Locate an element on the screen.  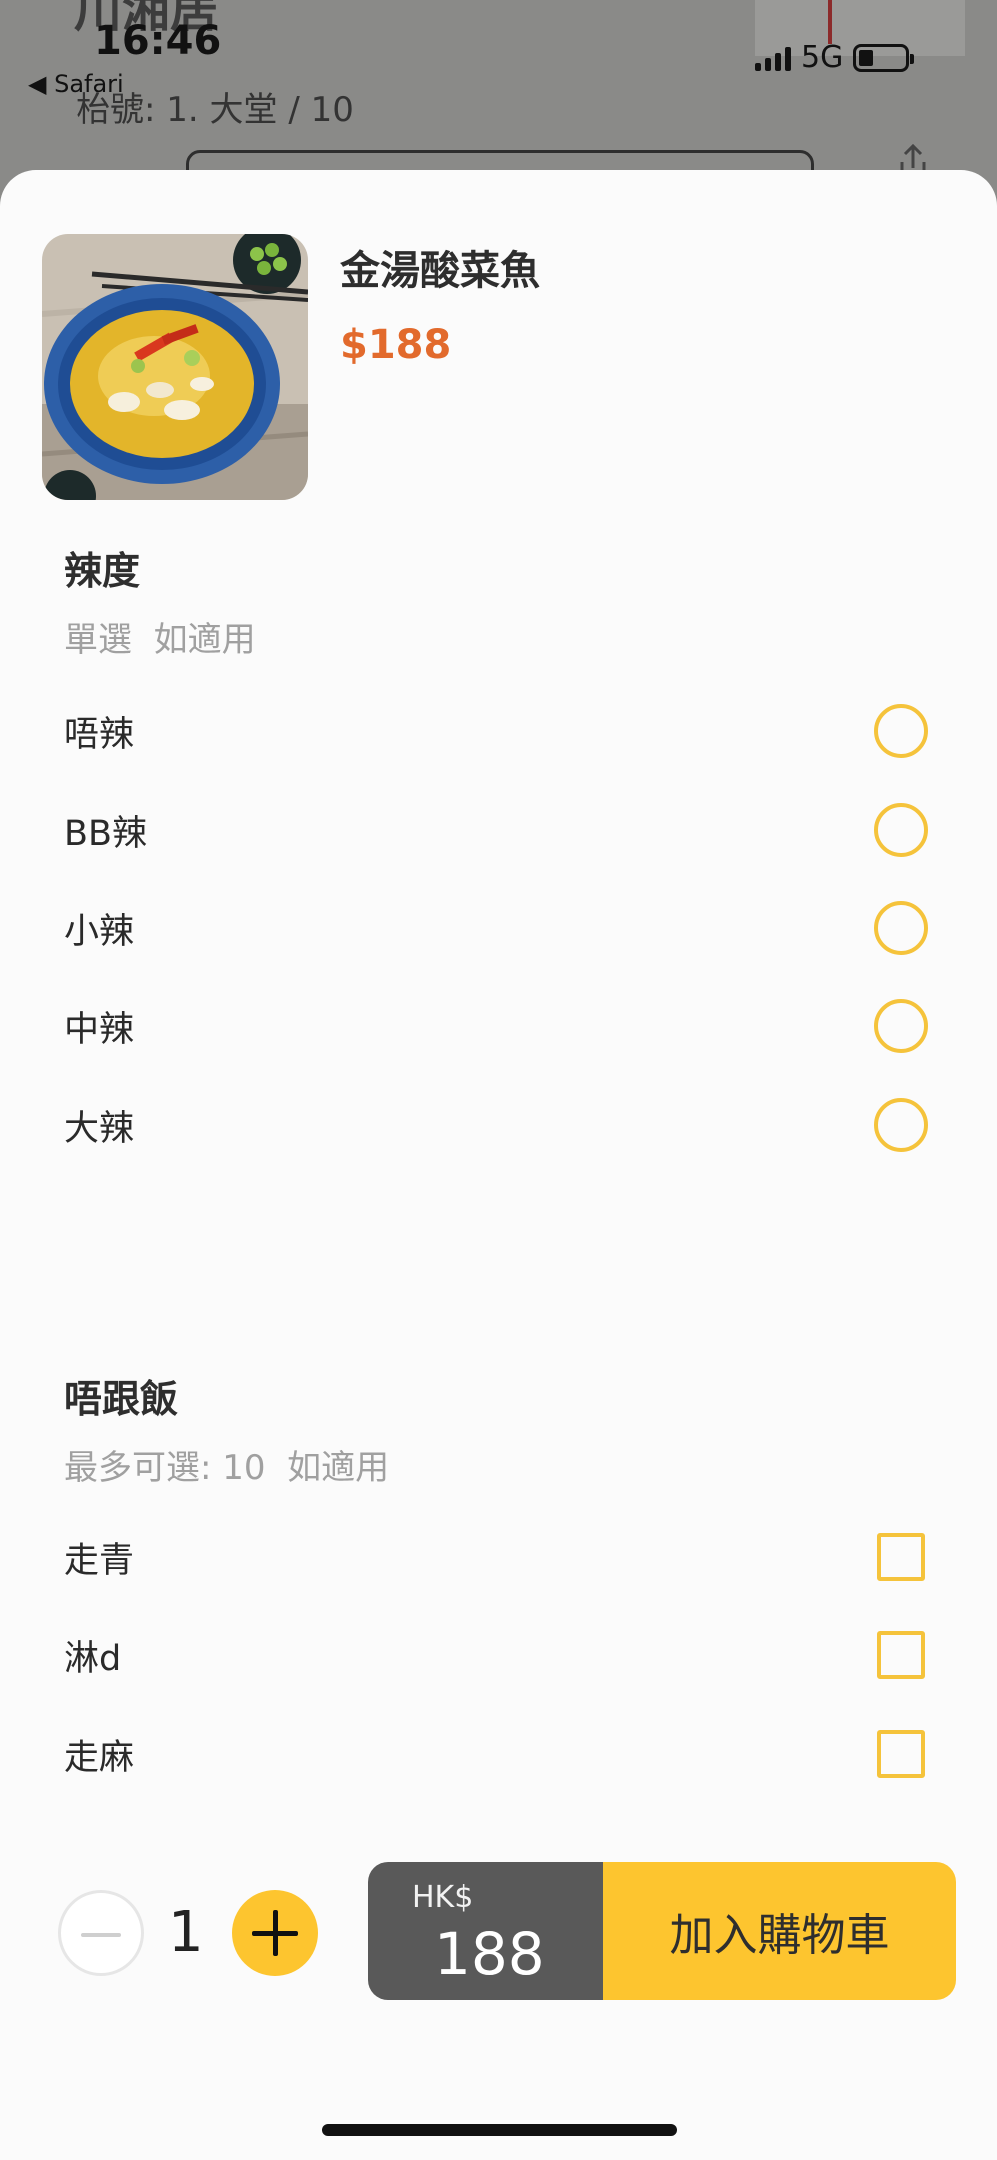
dish-name: 金湯酸菜魚 is located at coordinates (440, 271).